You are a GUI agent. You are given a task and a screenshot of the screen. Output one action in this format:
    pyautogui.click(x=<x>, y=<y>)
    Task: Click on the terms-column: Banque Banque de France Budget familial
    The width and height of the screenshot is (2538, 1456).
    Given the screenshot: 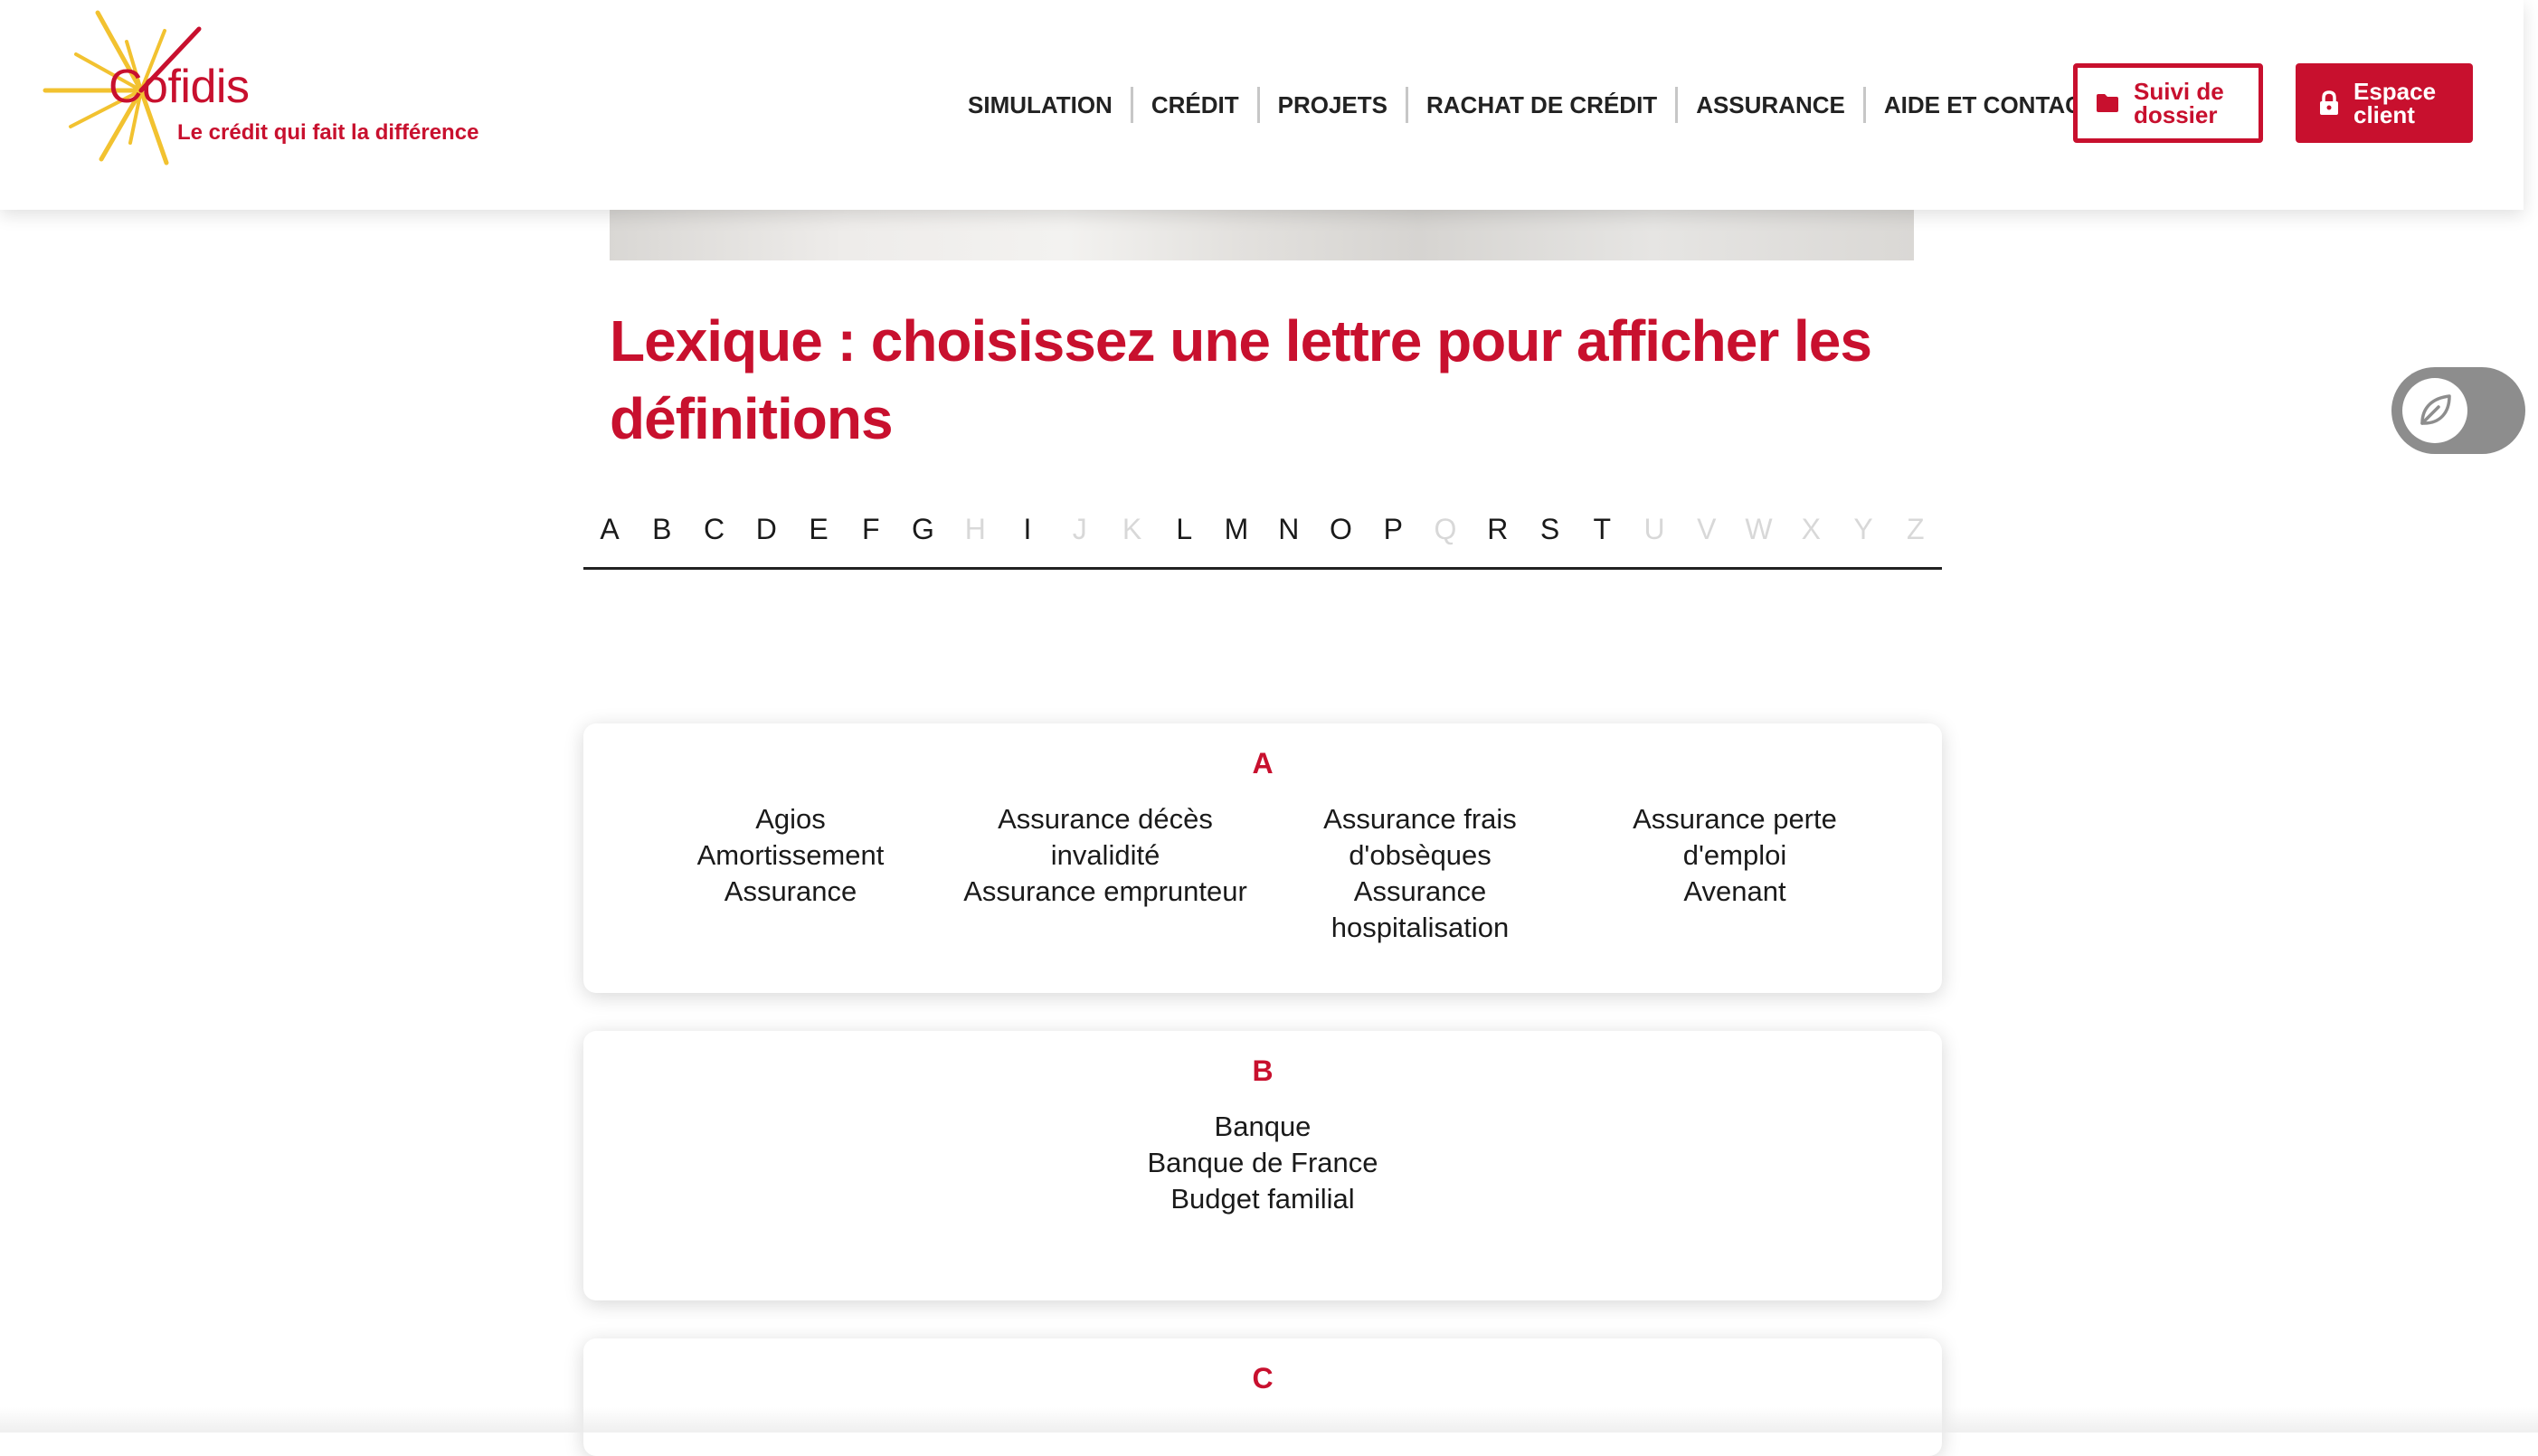 What is the action you would take?
    pyautogui.click(x=1262, y=1163)
    